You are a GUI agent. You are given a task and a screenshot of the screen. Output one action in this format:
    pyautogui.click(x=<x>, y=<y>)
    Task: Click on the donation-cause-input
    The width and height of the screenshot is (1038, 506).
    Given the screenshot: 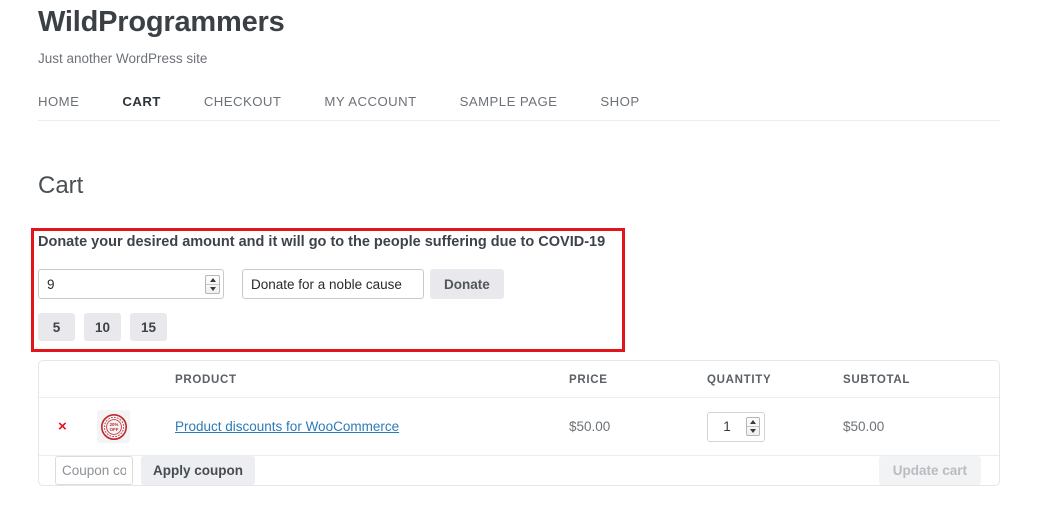 What is the action you would take?
    pyautogui.click(x=333, y=284)
    